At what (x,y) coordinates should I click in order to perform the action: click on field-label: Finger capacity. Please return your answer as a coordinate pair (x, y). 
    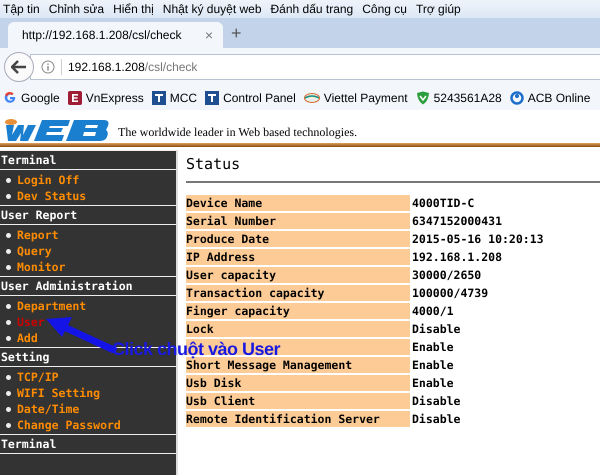
    Looking at the image, I should click on (238, 311).